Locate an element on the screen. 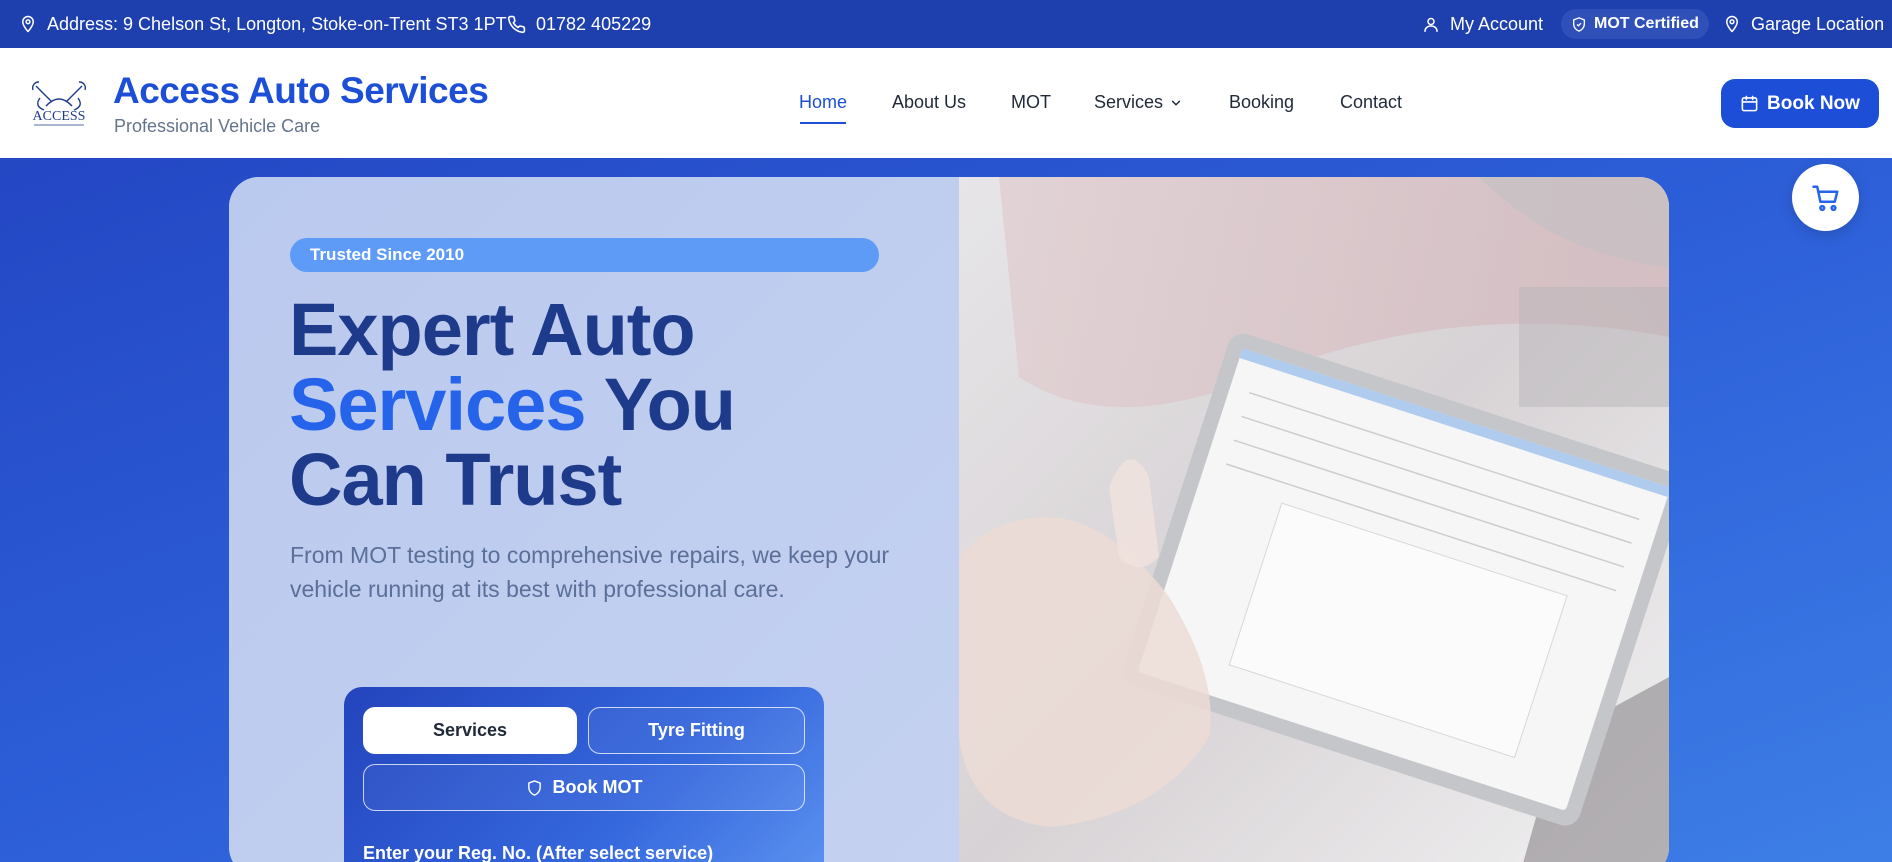  heading-line-1: Expert Auto is located at coordinates (492, 329).